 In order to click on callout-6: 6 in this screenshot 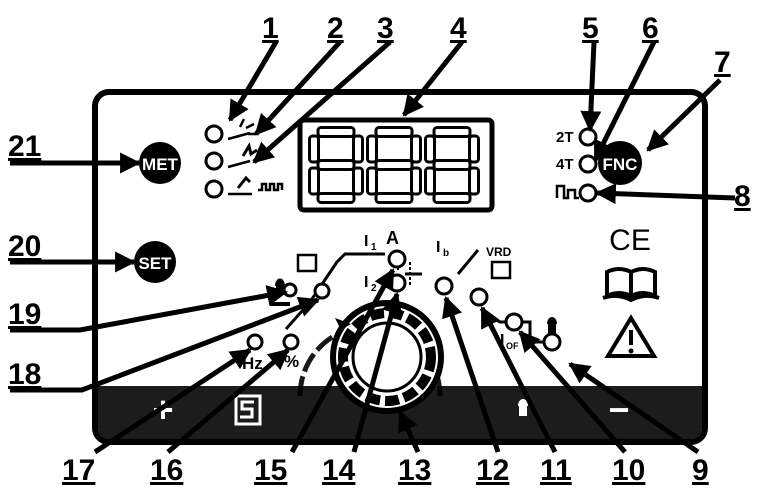, I will do `click(650, 28)`.